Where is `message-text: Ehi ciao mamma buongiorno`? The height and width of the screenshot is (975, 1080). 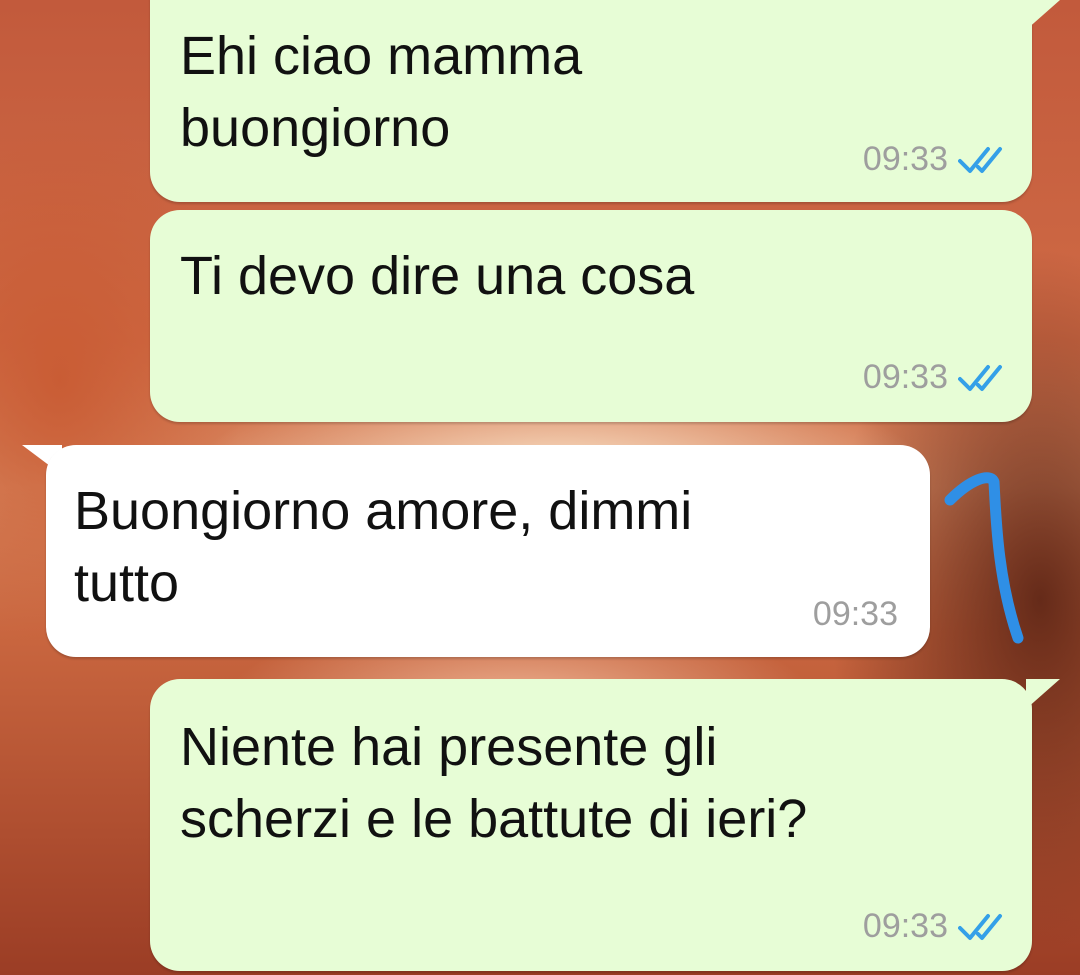 message-text: Ehi ciao mamma buongiorno is located at coordinates (381, 92).